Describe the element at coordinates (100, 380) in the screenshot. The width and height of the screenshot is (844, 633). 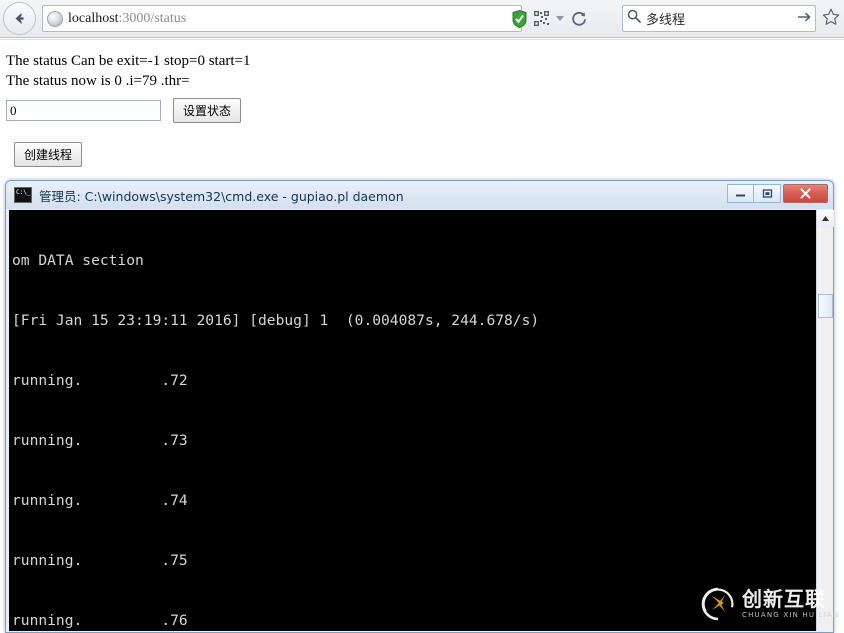
I see `console-line: running. .72` at that location.